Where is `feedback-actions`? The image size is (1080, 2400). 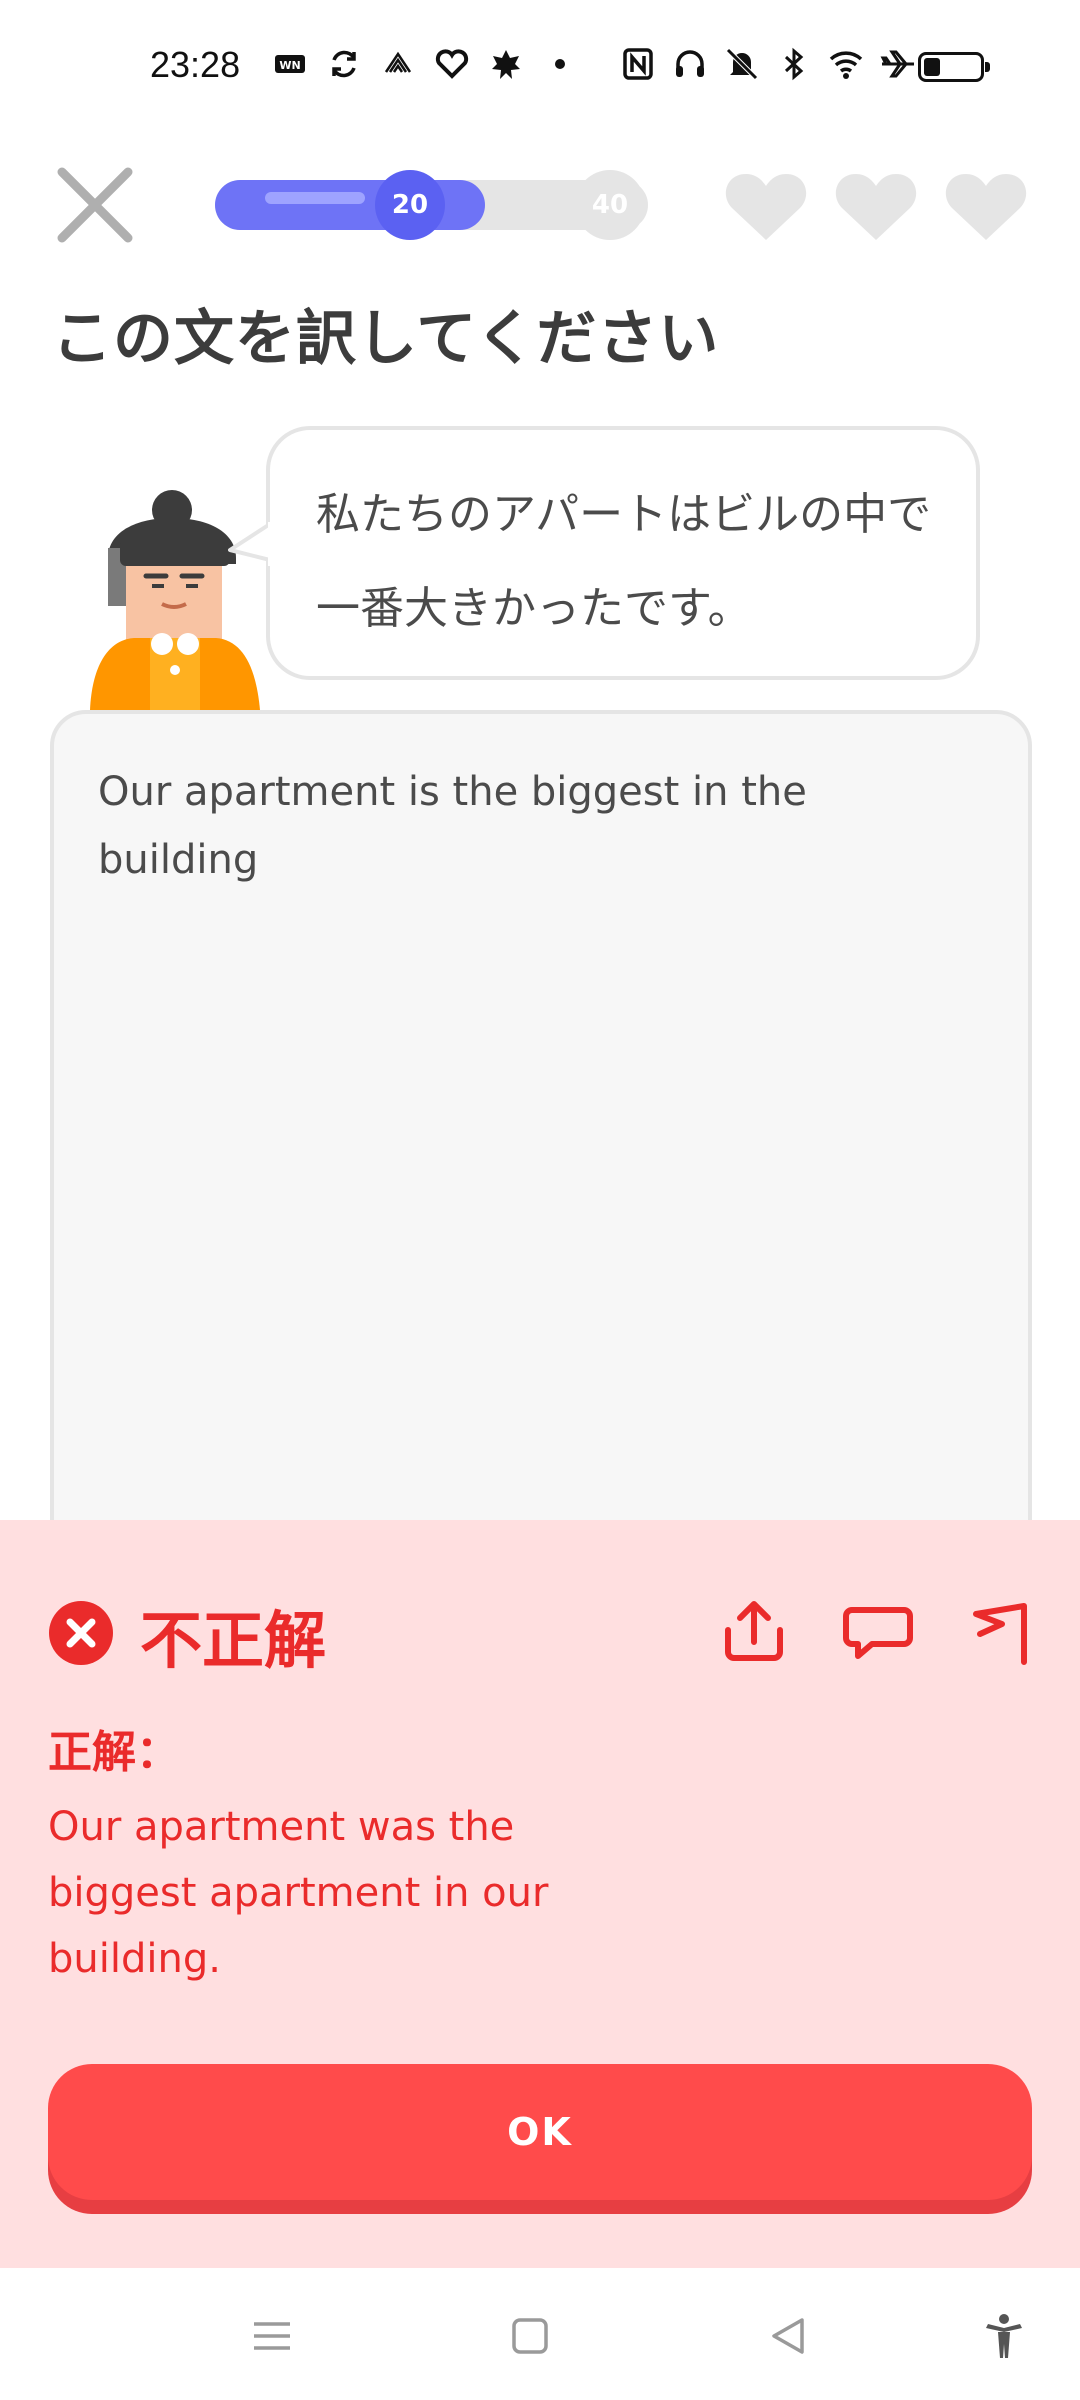
feedback-actions is located at coordinates (878, 1632).